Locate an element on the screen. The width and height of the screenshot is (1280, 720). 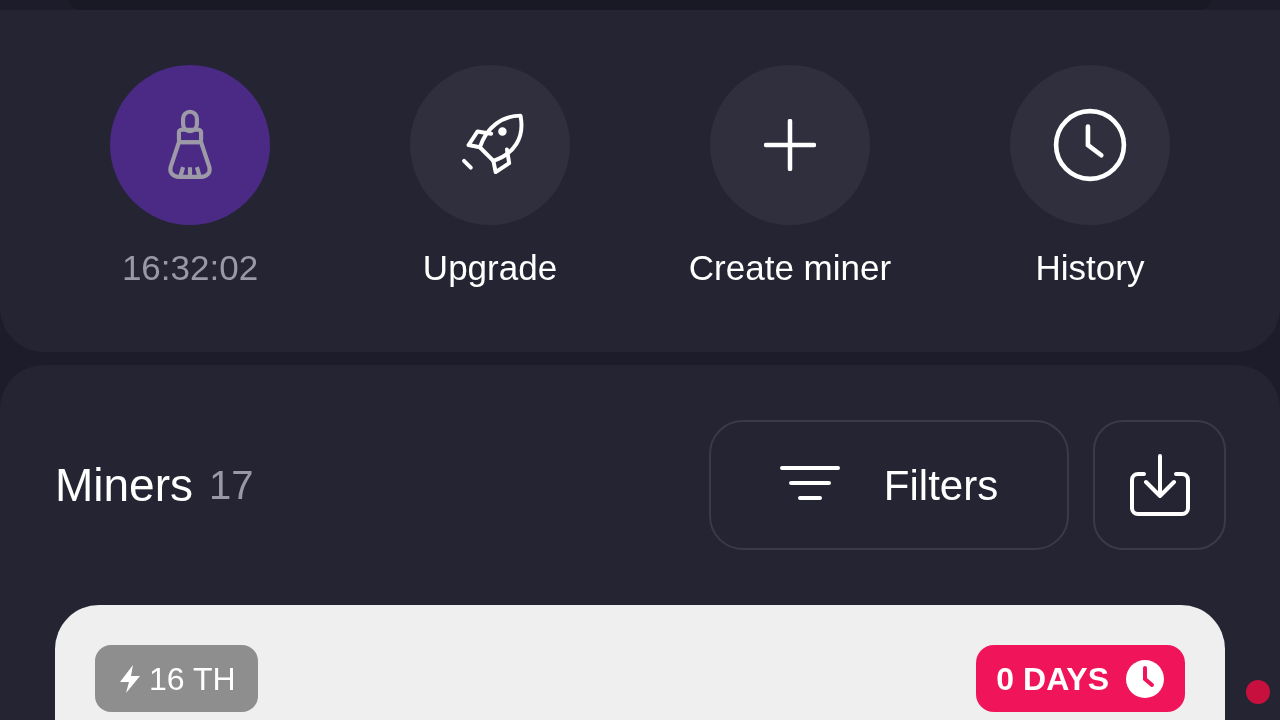
filters-button: Filters is located at coordinates (889, 485).